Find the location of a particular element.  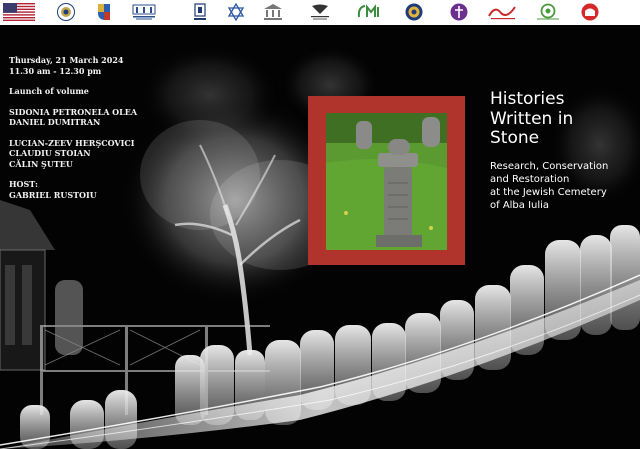

library-building-logo is located at coordinates (273, 12).